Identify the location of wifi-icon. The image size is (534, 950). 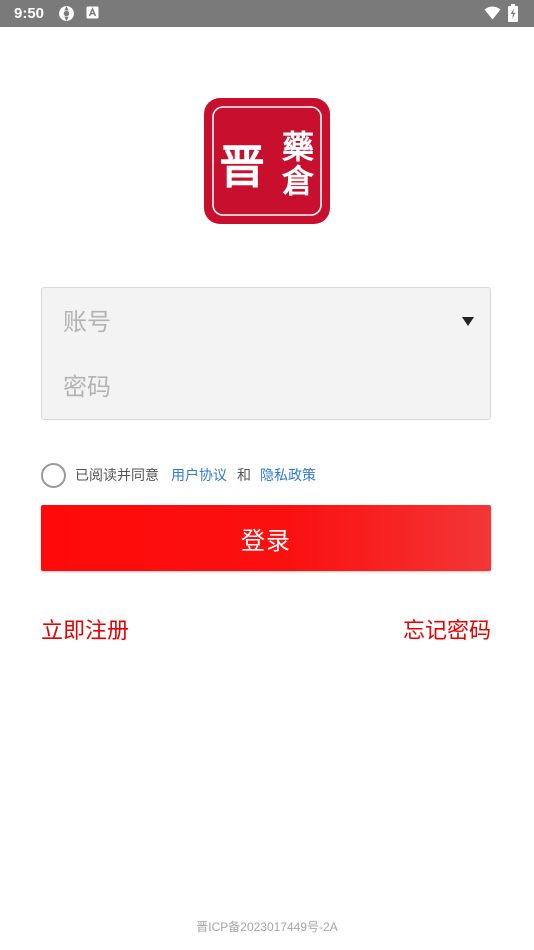
(492, 14).